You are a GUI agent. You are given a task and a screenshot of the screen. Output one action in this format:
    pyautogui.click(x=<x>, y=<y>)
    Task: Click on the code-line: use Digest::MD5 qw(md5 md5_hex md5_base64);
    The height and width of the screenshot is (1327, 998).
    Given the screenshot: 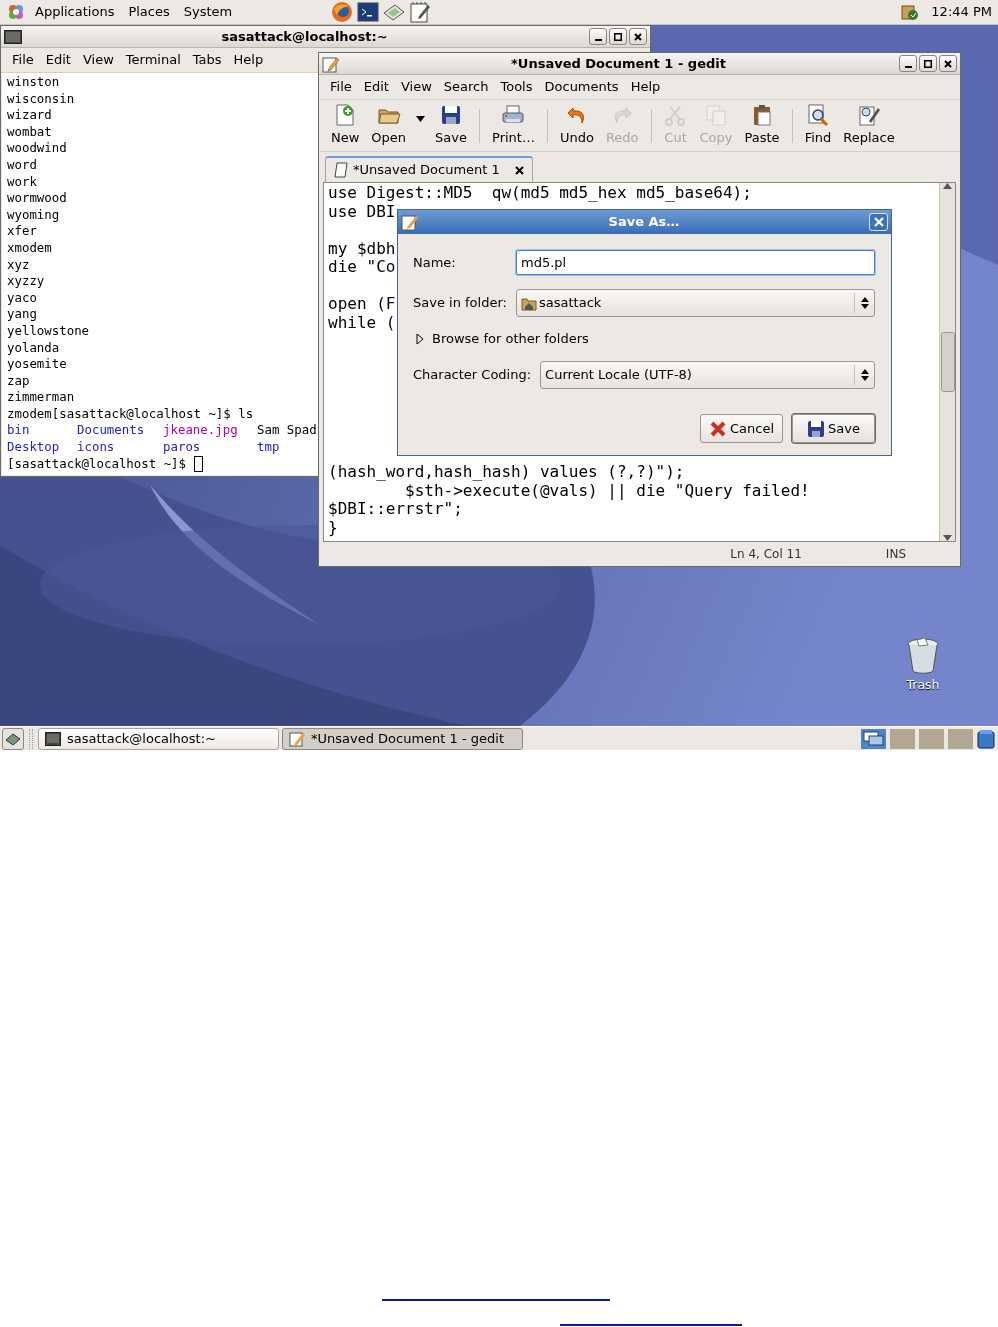 What is the action you would take?
    pyautogui.click(x=540, y=193)
    